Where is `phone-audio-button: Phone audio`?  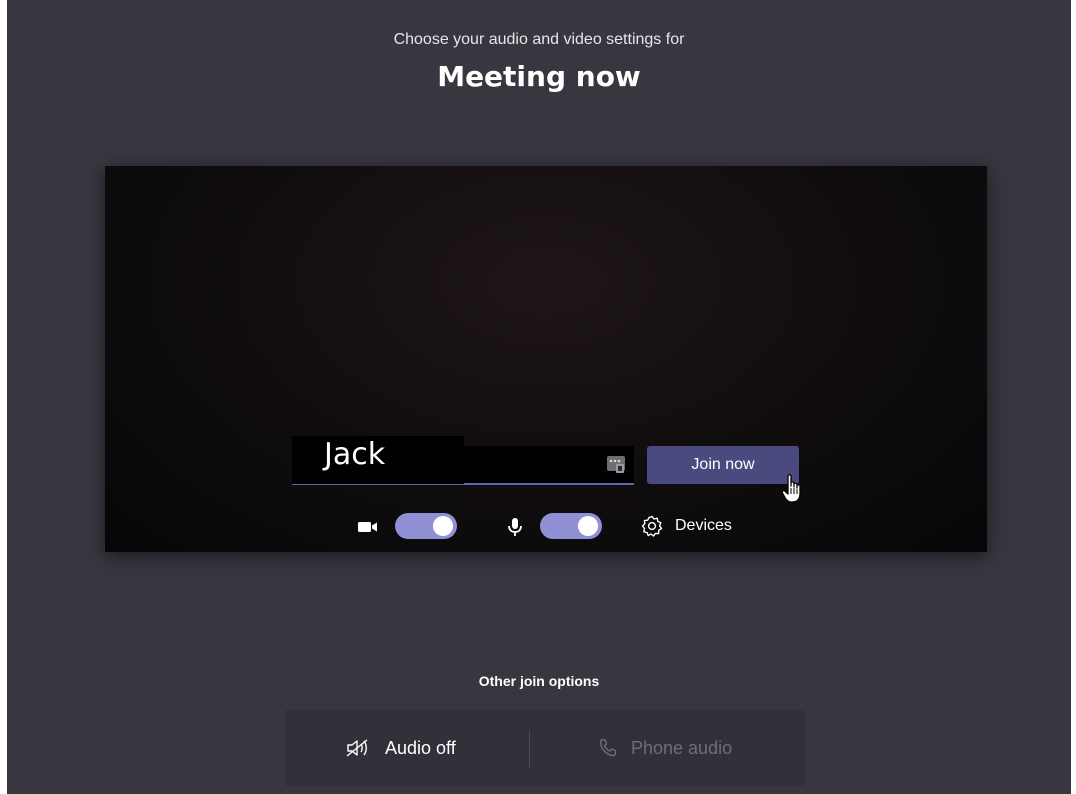
phone-audio-button: Phone audio is located at coordinates (664, 748).